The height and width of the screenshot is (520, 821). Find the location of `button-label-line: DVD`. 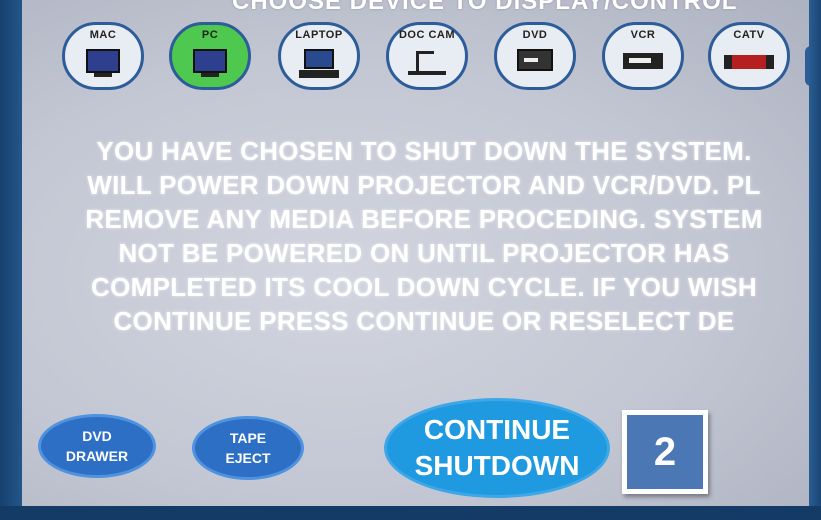

button-label-line: DVD is located at coordinates (97, 436).